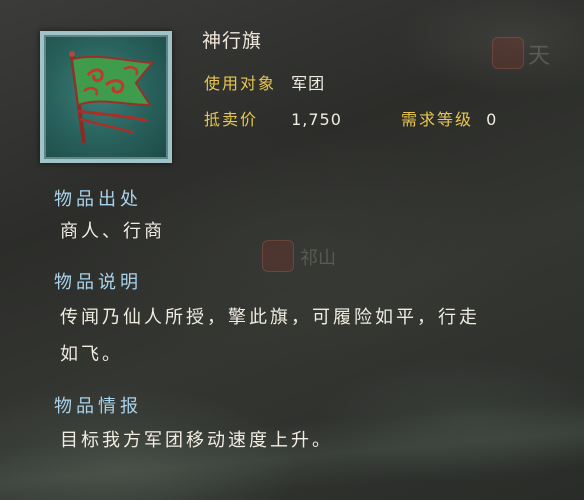 The image size is (584, 500). What do you see at coordinates (492, 119) in the screenshot?
I see `required-level-value: 0` at bounding box center [492, 119].